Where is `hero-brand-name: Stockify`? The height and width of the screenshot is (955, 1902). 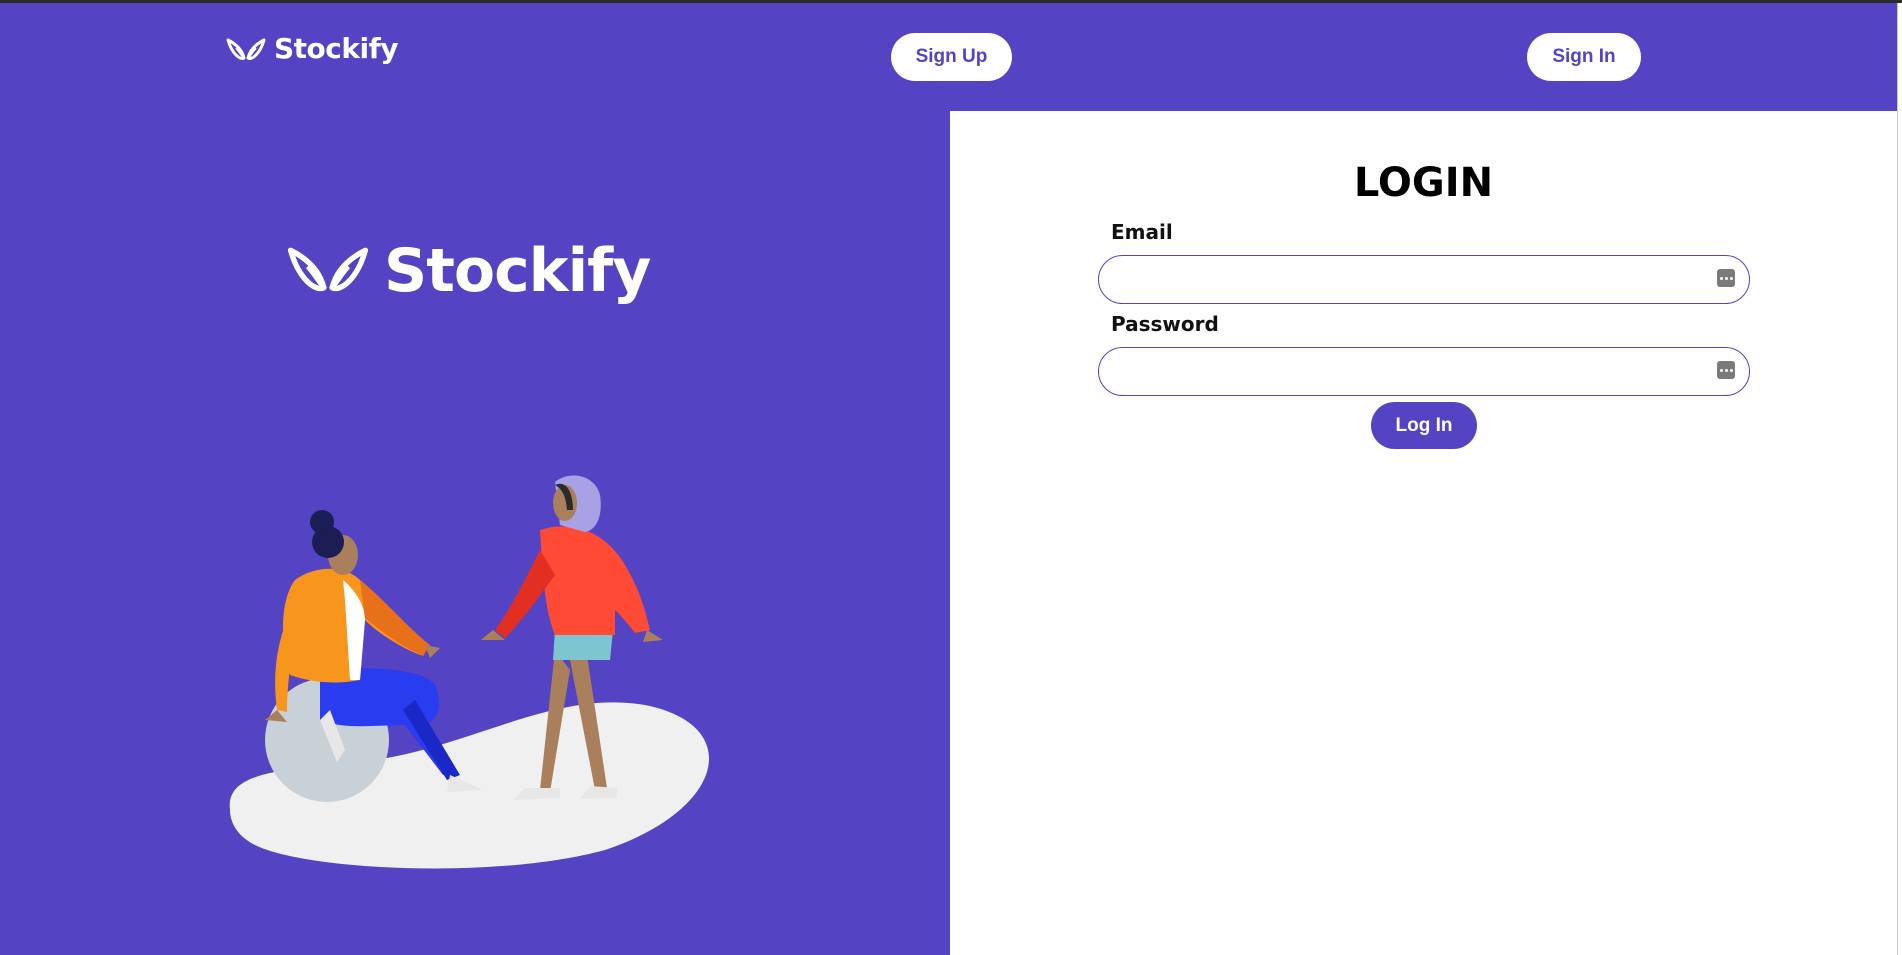
hero-brand-name: Stockify is located at coordinates (517, 271).